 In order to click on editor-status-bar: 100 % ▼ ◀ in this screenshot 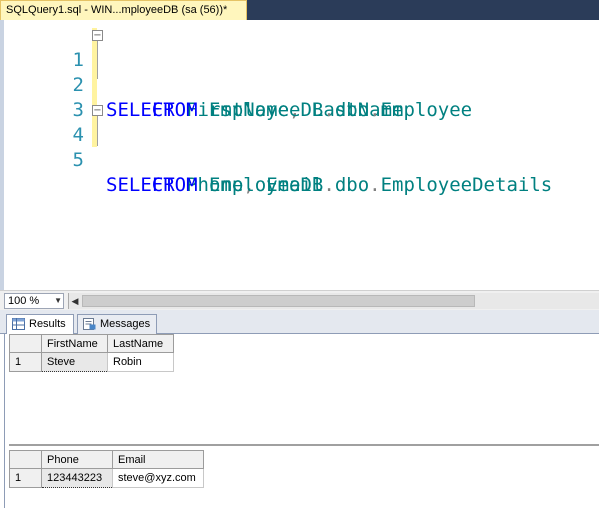, I will do `click(299, 300)`.